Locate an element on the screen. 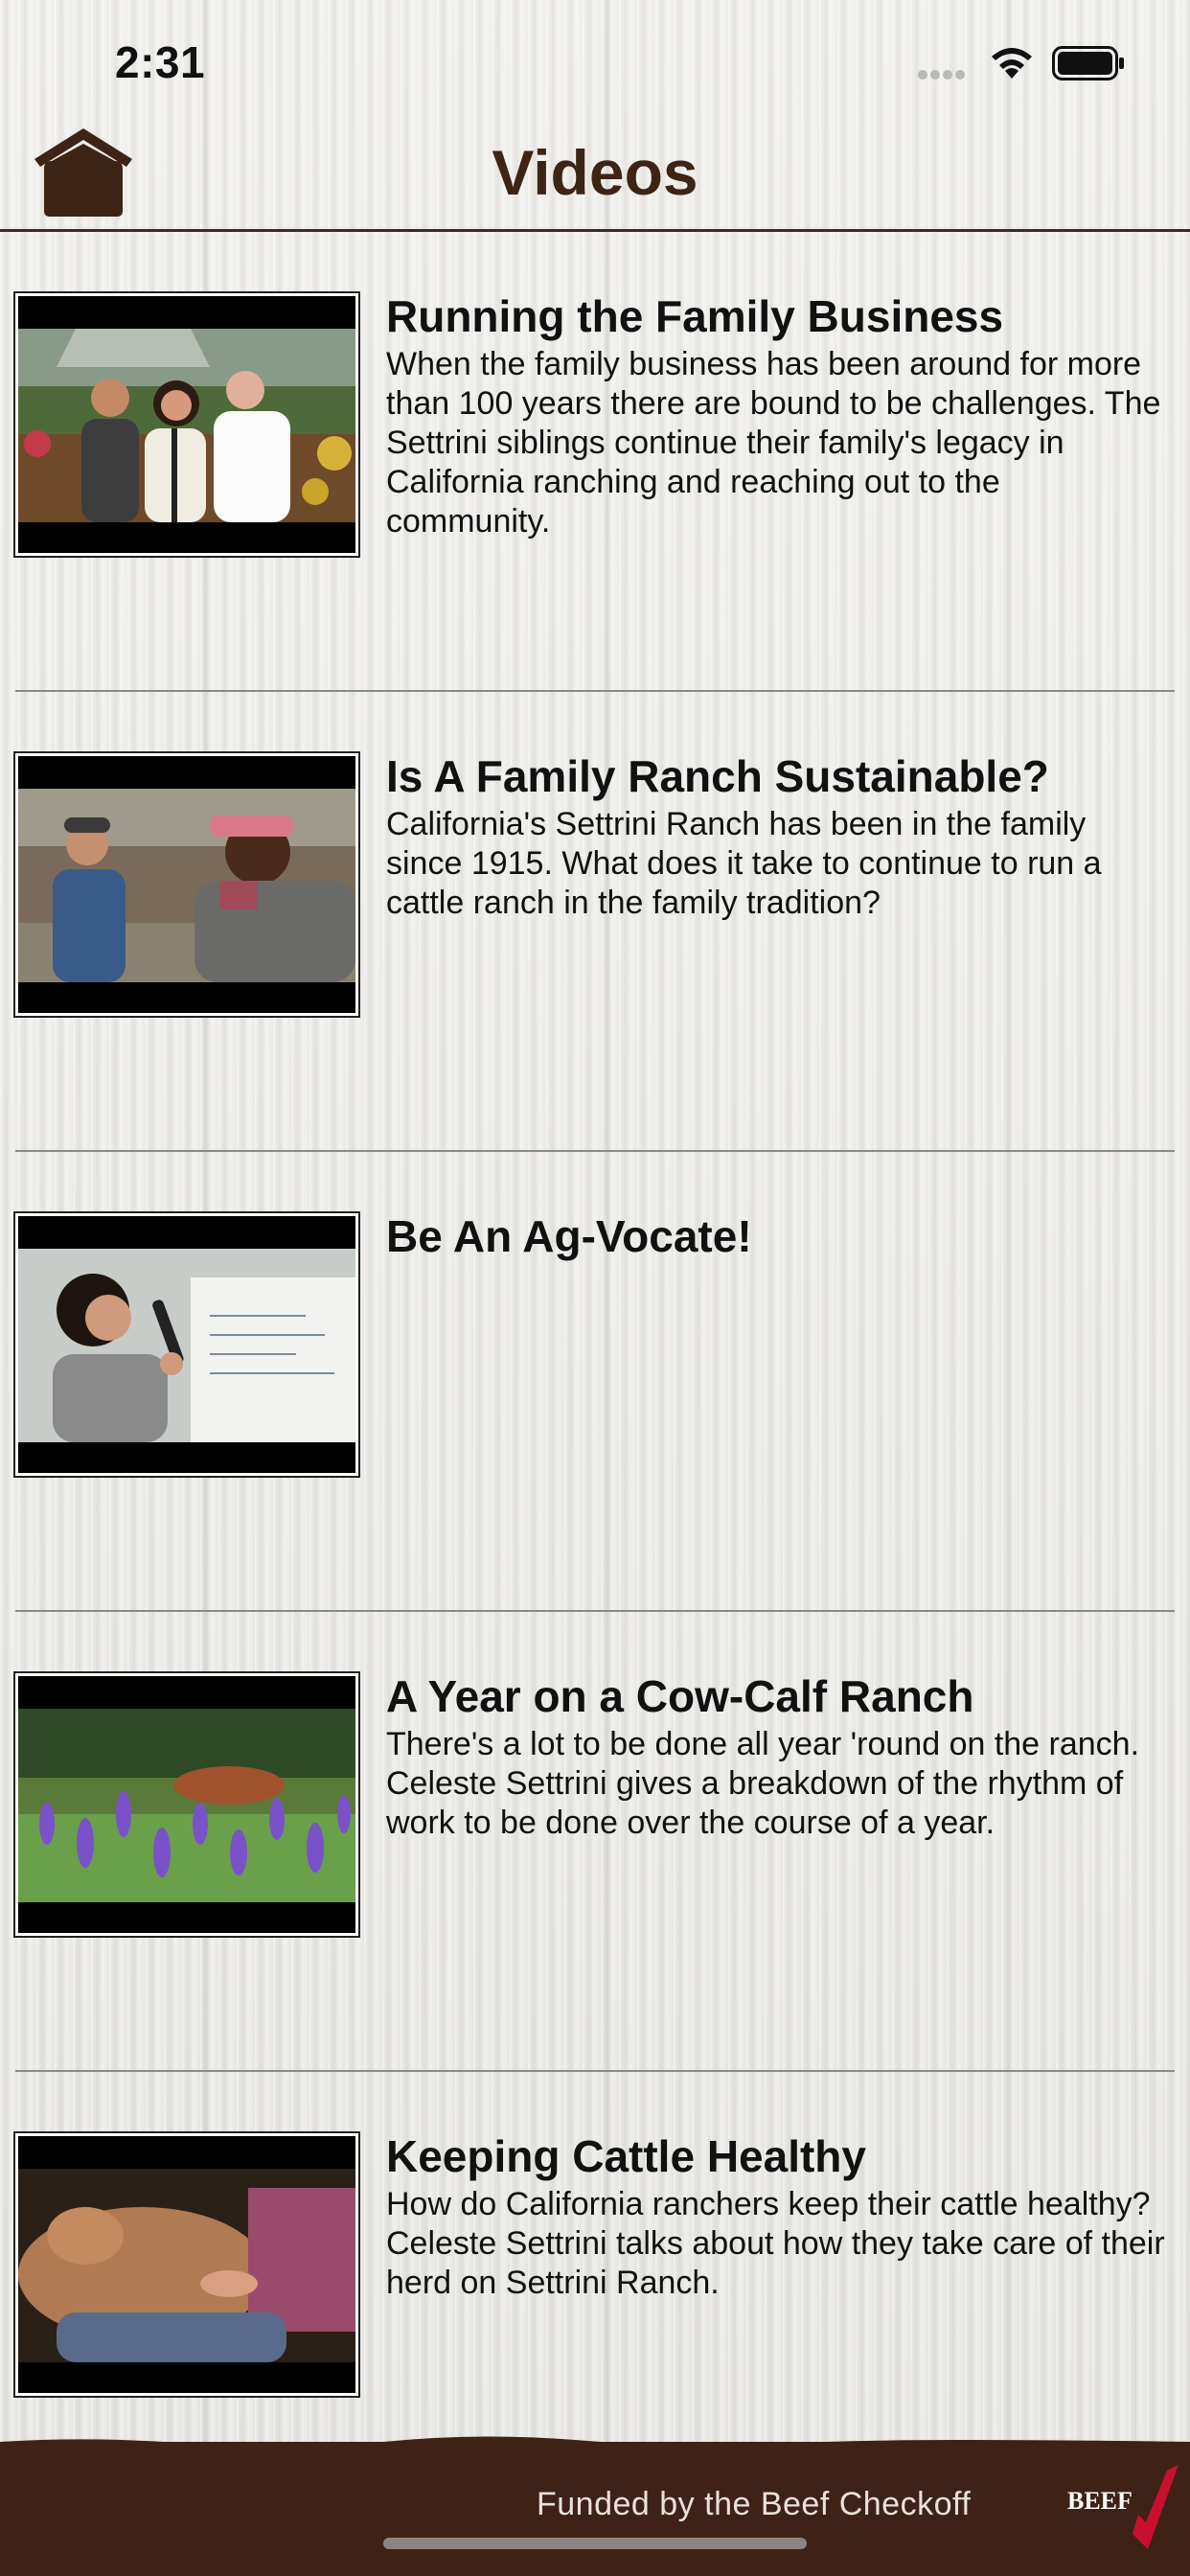 The height and width of the screenshot is (2576, 1190). beef-logo-text: BEEF is located at coordinates (1100, 2501).